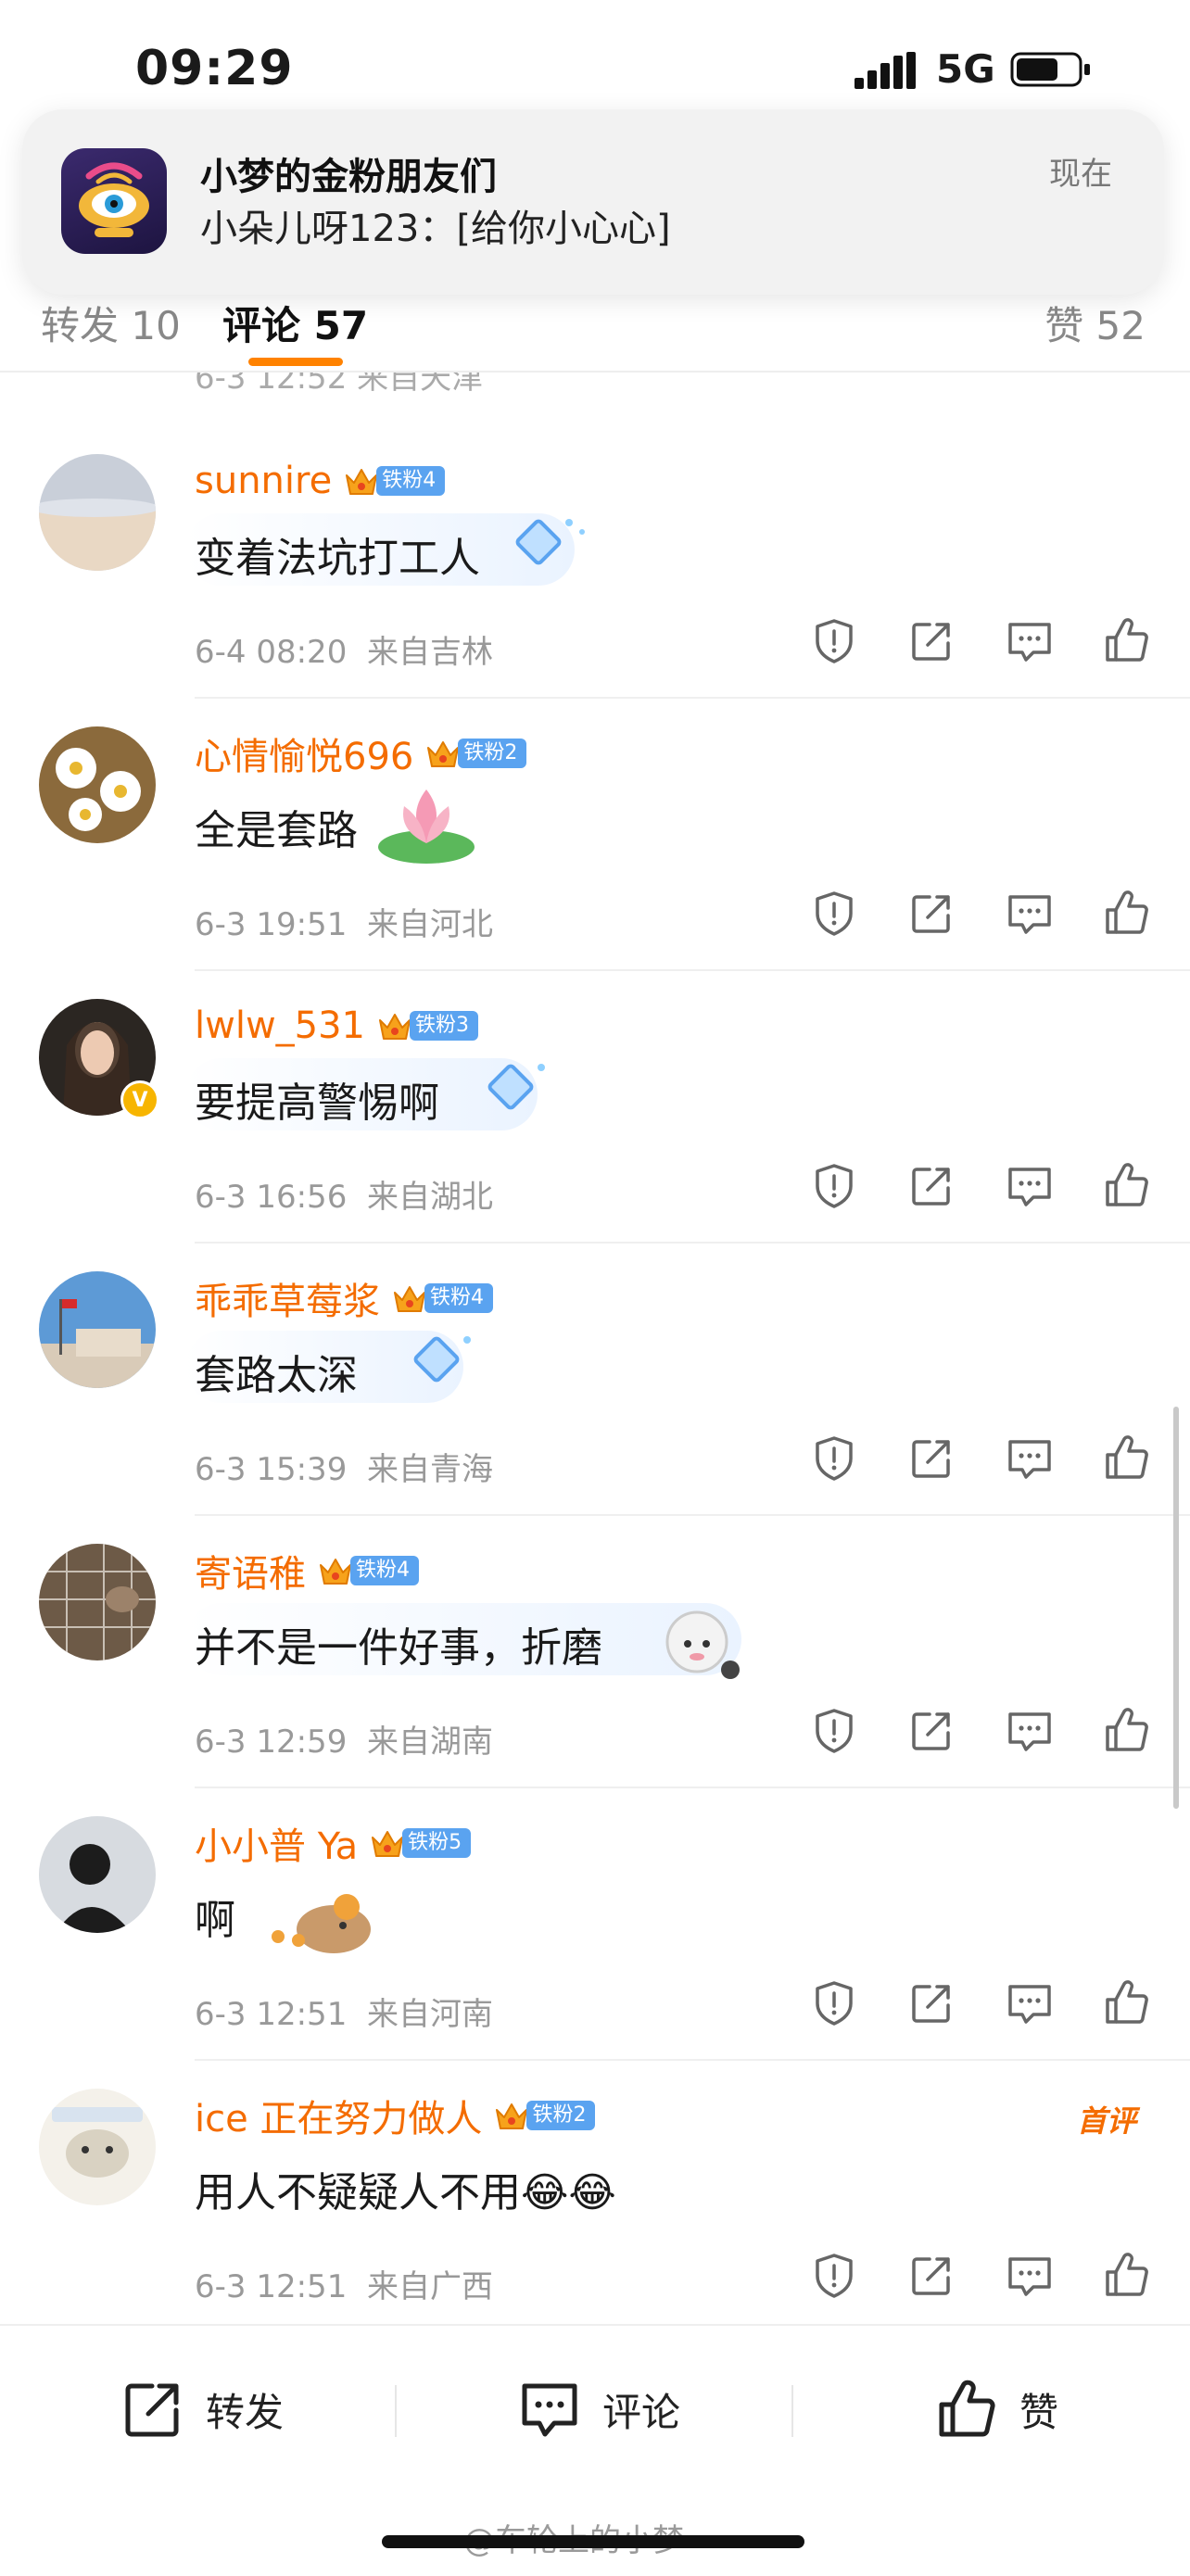 This screenshot has width=1190, height=2576. Describe the element at coordinates (287, 1298) in the screenshot. I see `username: 乖乖草莓浆` at that location.